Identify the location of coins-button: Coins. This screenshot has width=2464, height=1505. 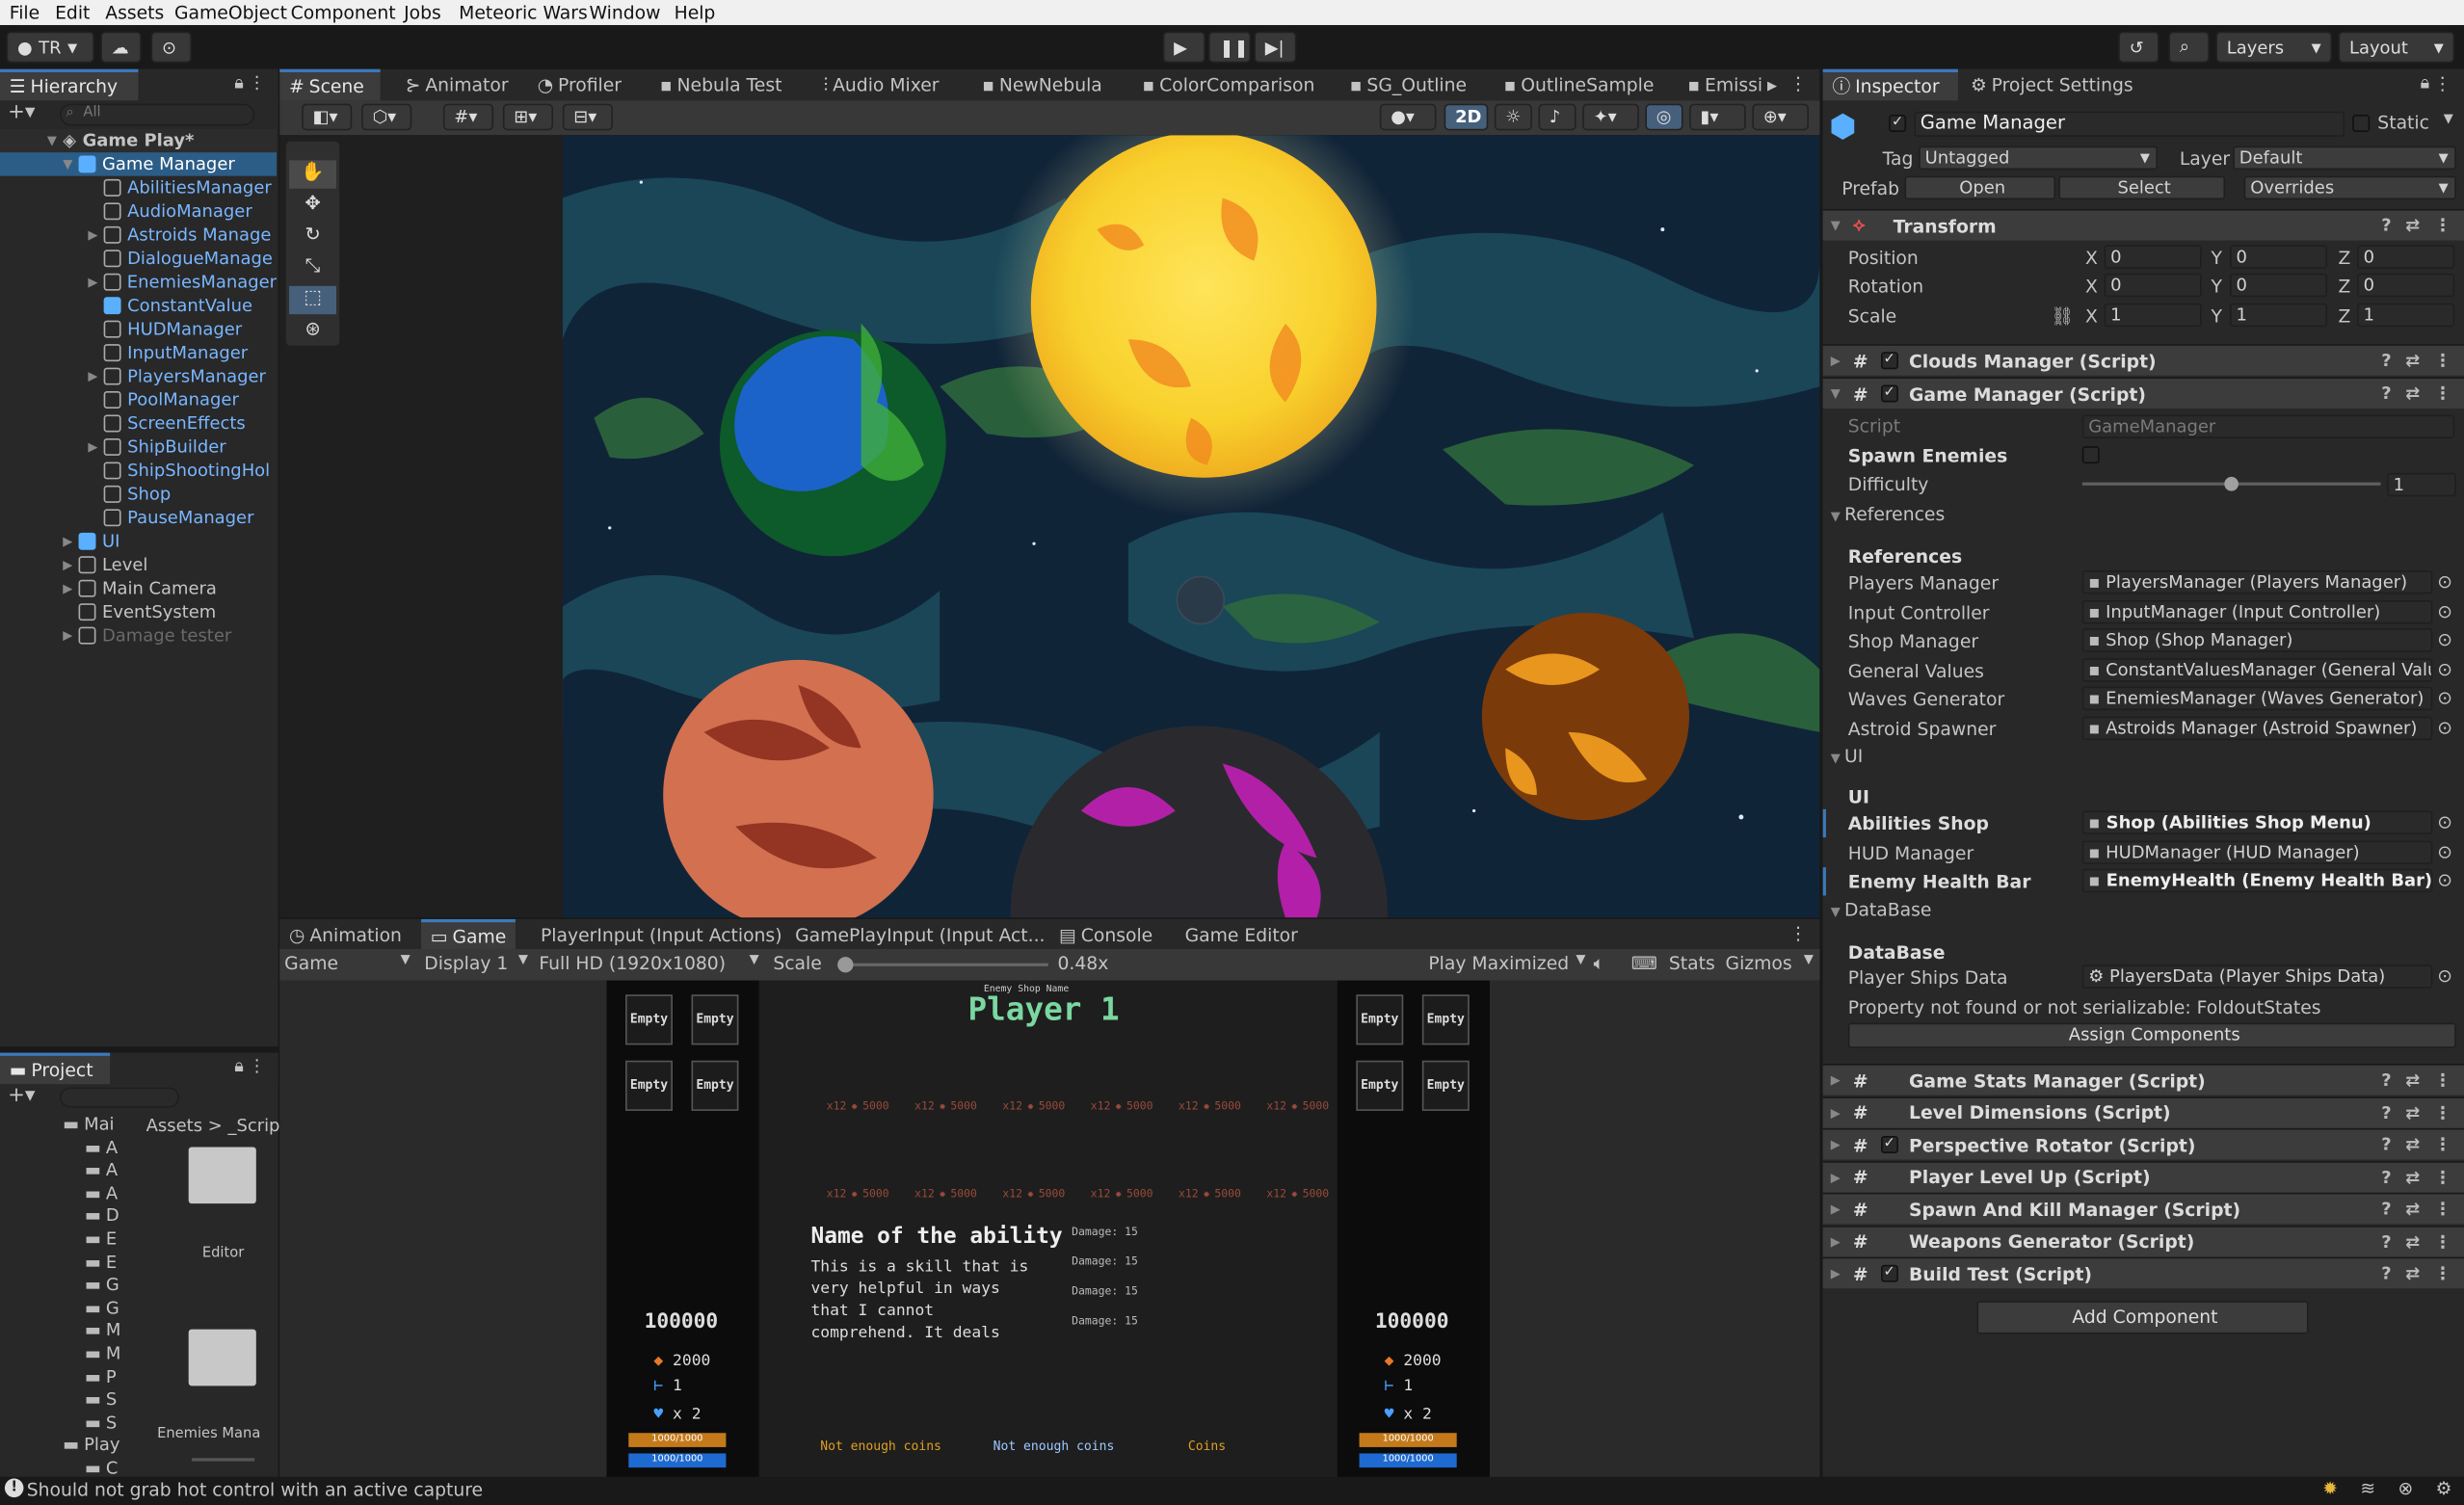
(1207, 1447).